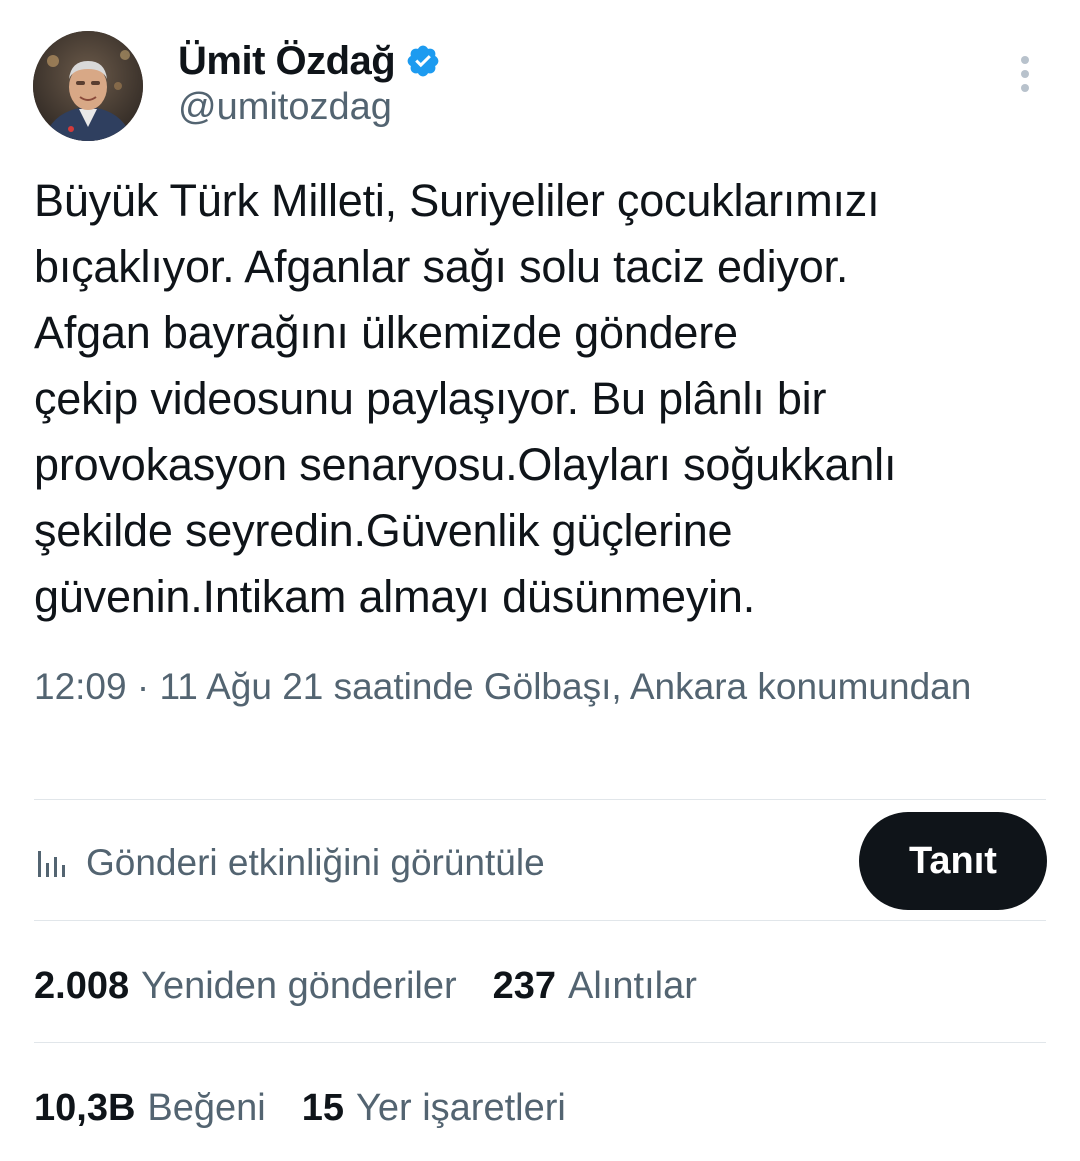 The height and width of the screenshot is (1161, 1080). What do you see at coordinates (461, 1107) in the screenshot?
I see `bookmarks-label: Yer işaretleri` at bounding box center [461, 1107].